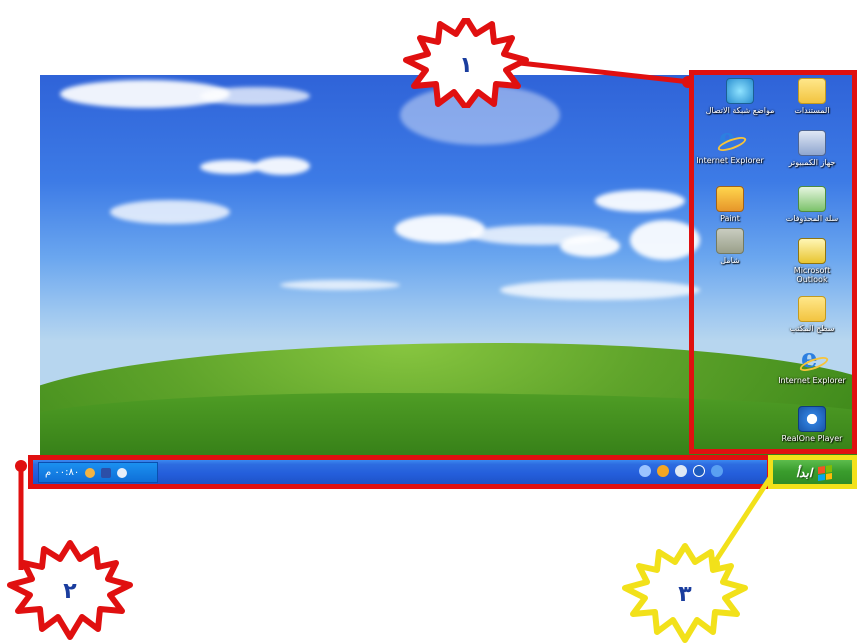  I want to click on security-icon, so click(122, 472).